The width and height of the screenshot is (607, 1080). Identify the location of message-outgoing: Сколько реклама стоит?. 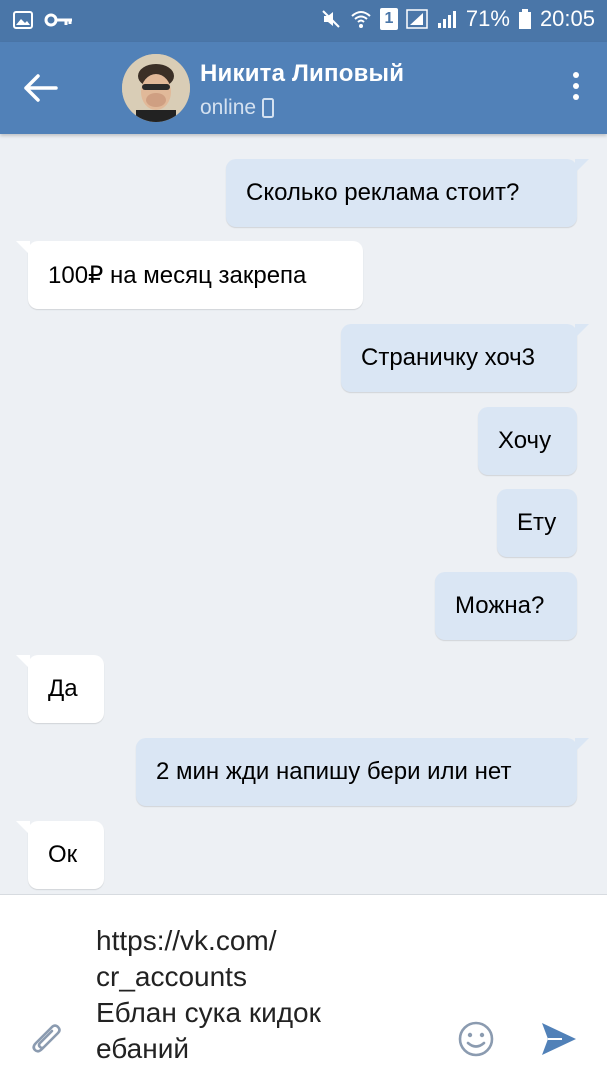
(407, 193).